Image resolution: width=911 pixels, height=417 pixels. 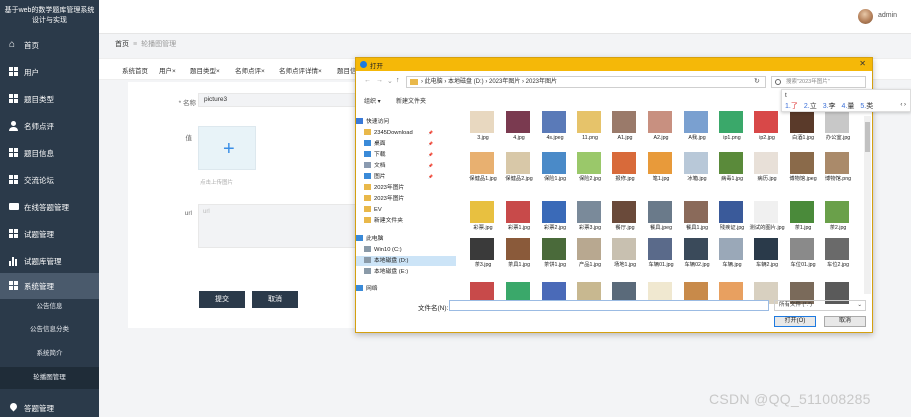 What do you see at coordinates (222, 299) in the screenshot?
I see `submit-button: 提交` at bounding box center [222, 299].